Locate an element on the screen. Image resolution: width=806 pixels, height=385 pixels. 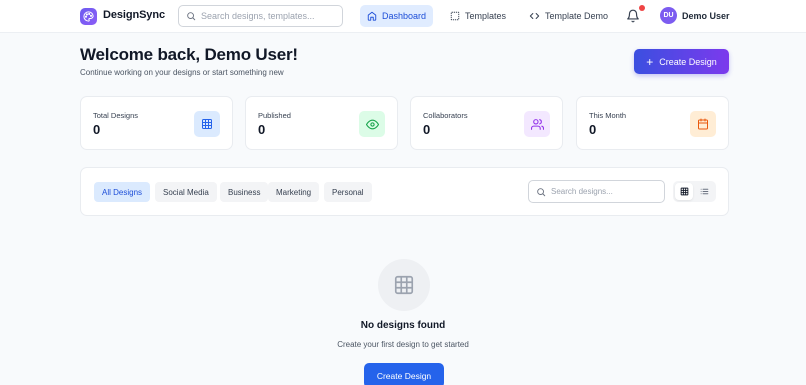
stat-label: Published is located at coordinates (274, 115).